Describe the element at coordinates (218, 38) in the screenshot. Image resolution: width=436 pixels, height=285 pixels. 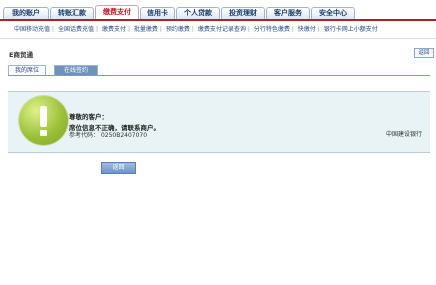
I see `subnav-divider` at that location.